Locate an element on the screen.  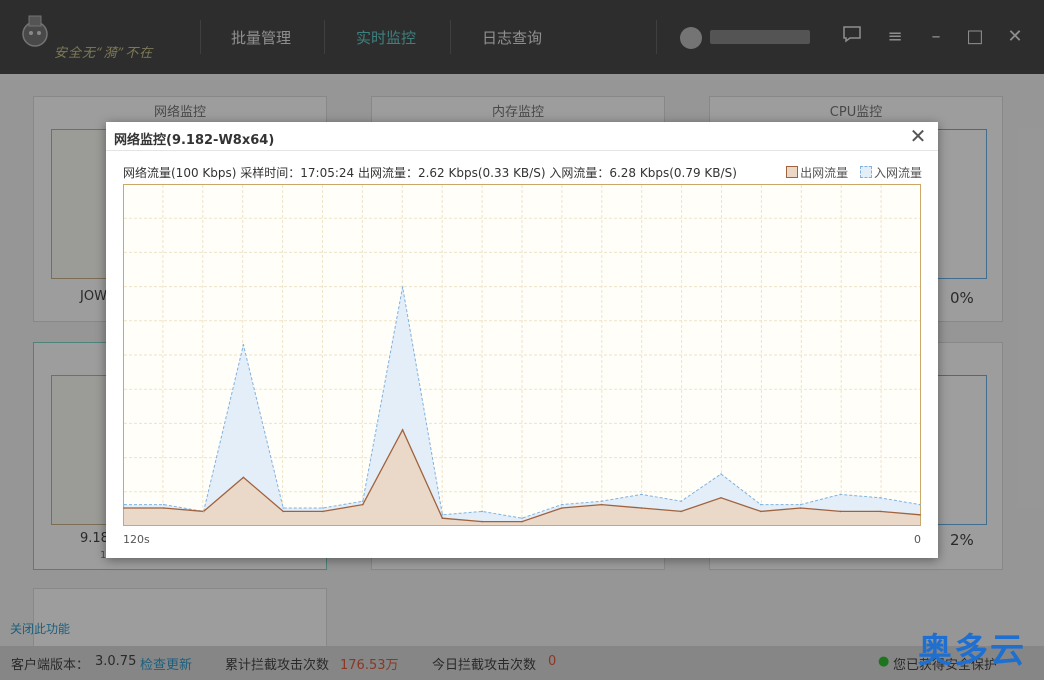
divider is located at coordinates (522, 150).